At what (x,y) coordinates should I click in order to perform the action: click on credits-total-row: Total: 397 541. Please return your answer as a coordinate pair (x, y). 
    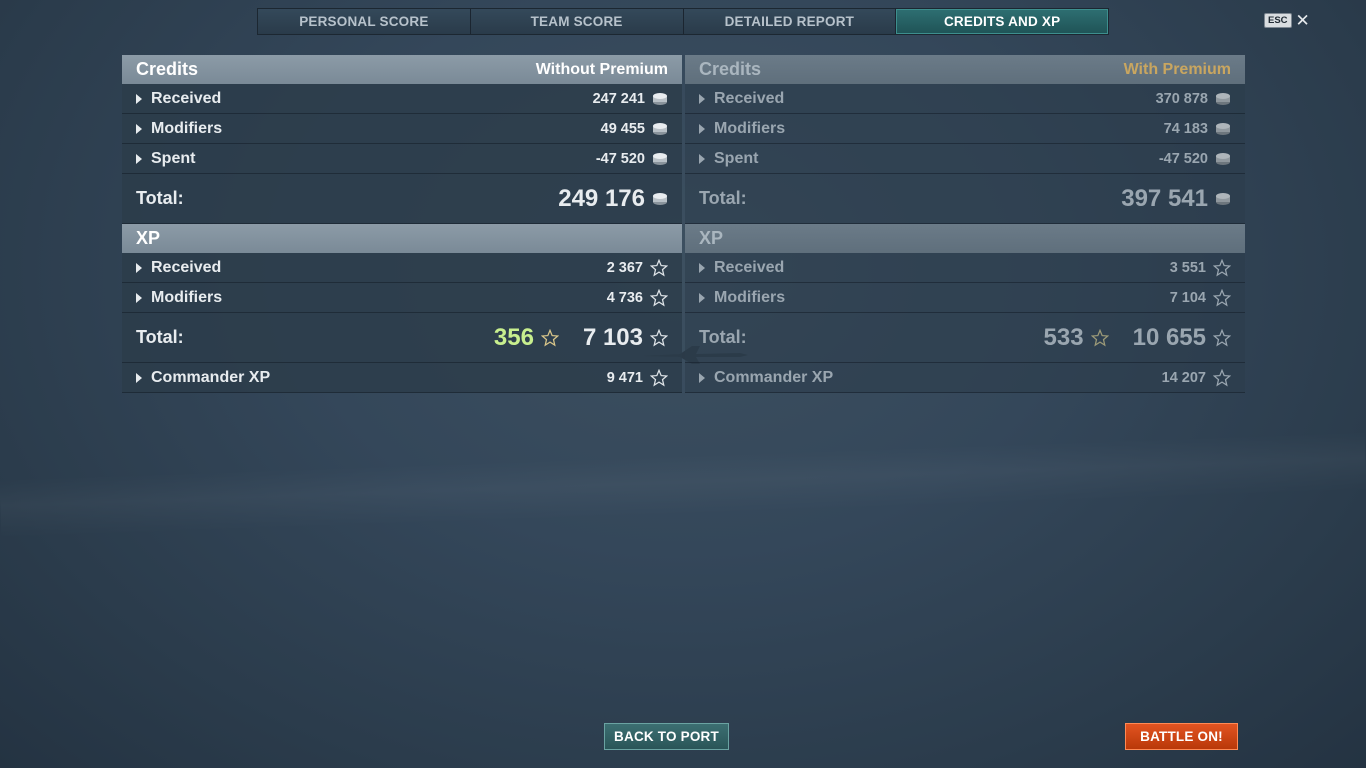
    Looking at the image, I should click on (965, 199).